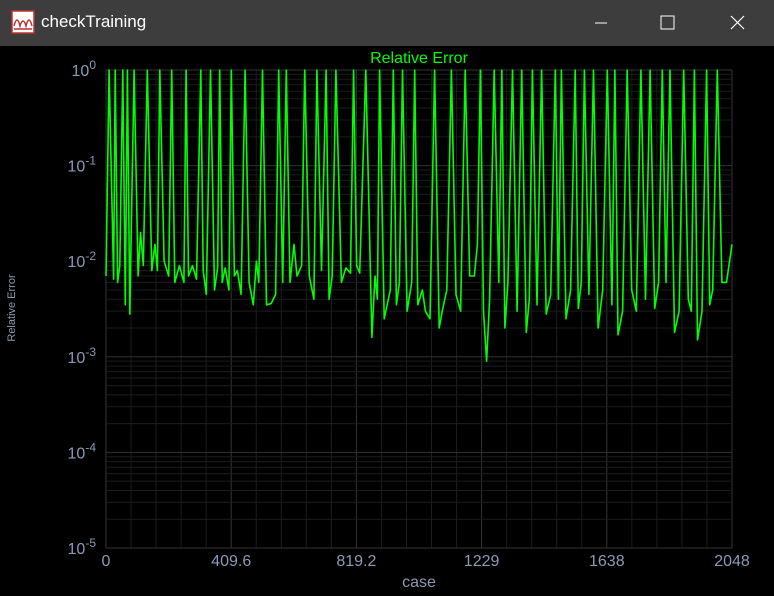 This screenshot has width=774, height=596. What do you see at coordinates (419, 582) in the screenshot?
I see `x-axis-label: case` at bounding box center [419, 582].